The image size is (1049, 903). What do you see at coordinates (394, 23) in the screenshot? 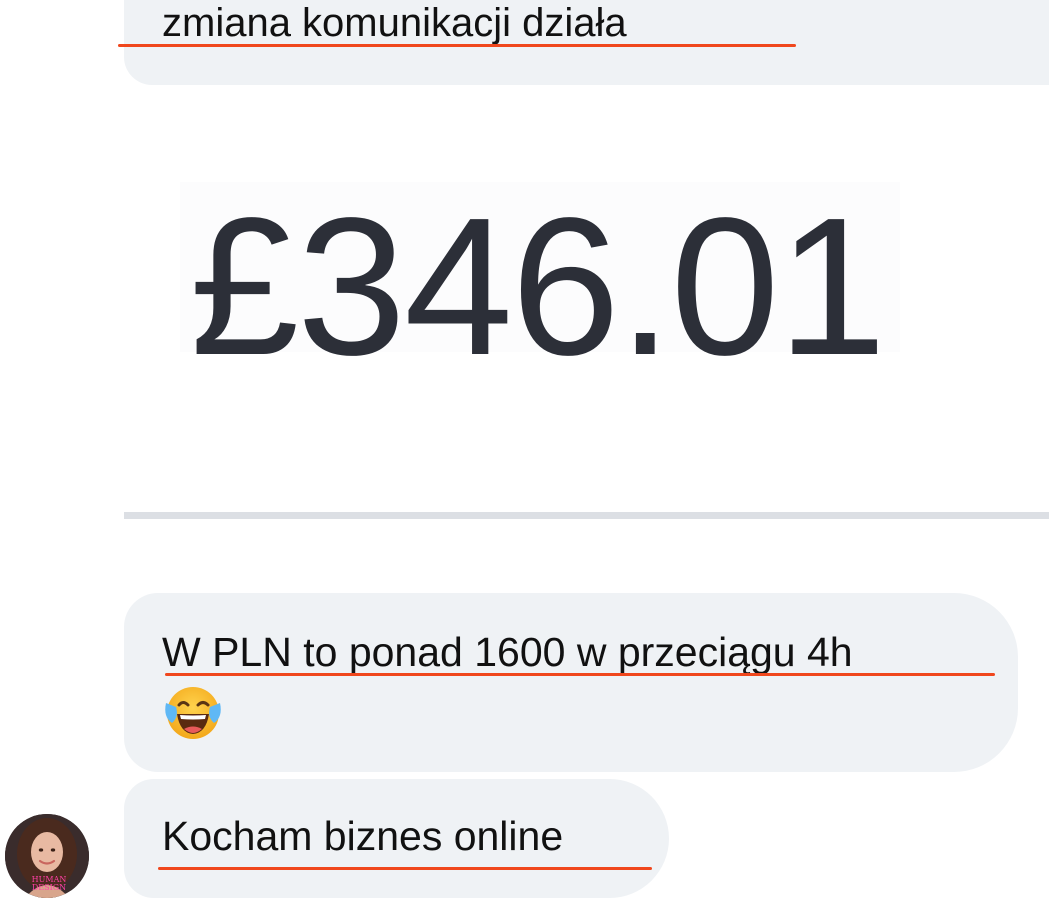
I see `message-text: zmiana komunikacji działa` at bounding box center [394, 23].